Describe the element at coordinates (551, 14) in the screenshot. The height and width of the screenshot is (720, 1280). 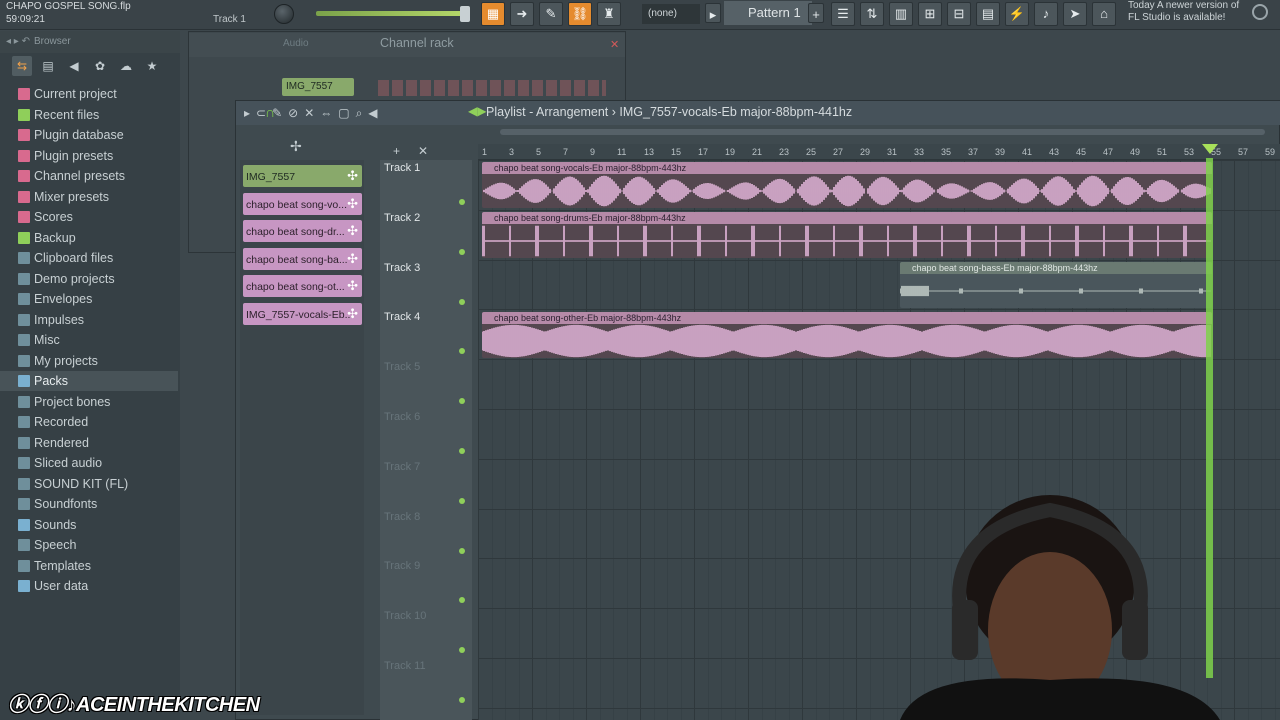
I see `edit-tool-icon: ✎` at that location.